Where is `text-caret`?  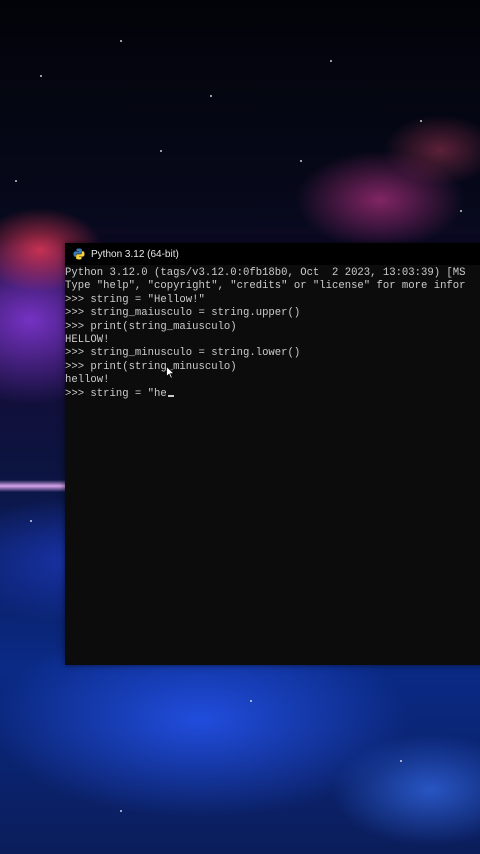 text-caret is located at coordinates (170, 395).